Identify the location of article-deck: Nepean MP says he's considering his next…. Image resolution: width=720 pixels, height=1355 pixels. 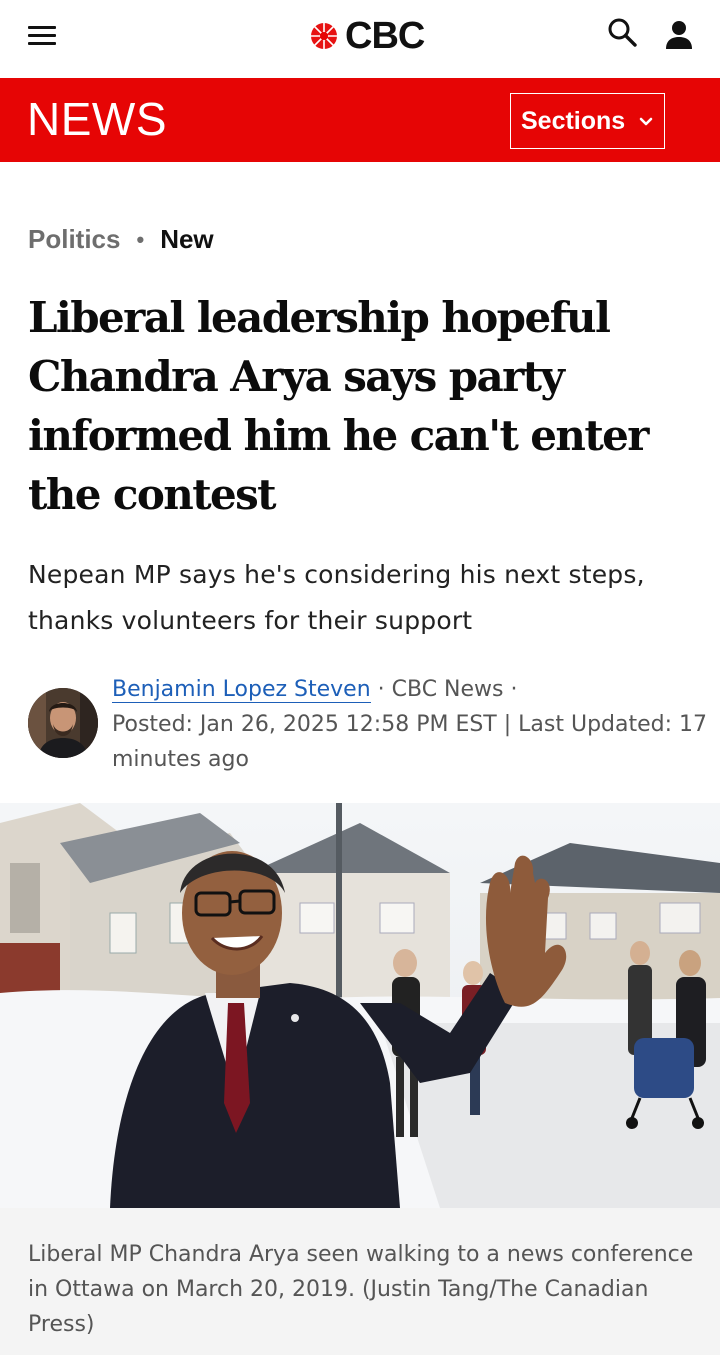
(336, 597).